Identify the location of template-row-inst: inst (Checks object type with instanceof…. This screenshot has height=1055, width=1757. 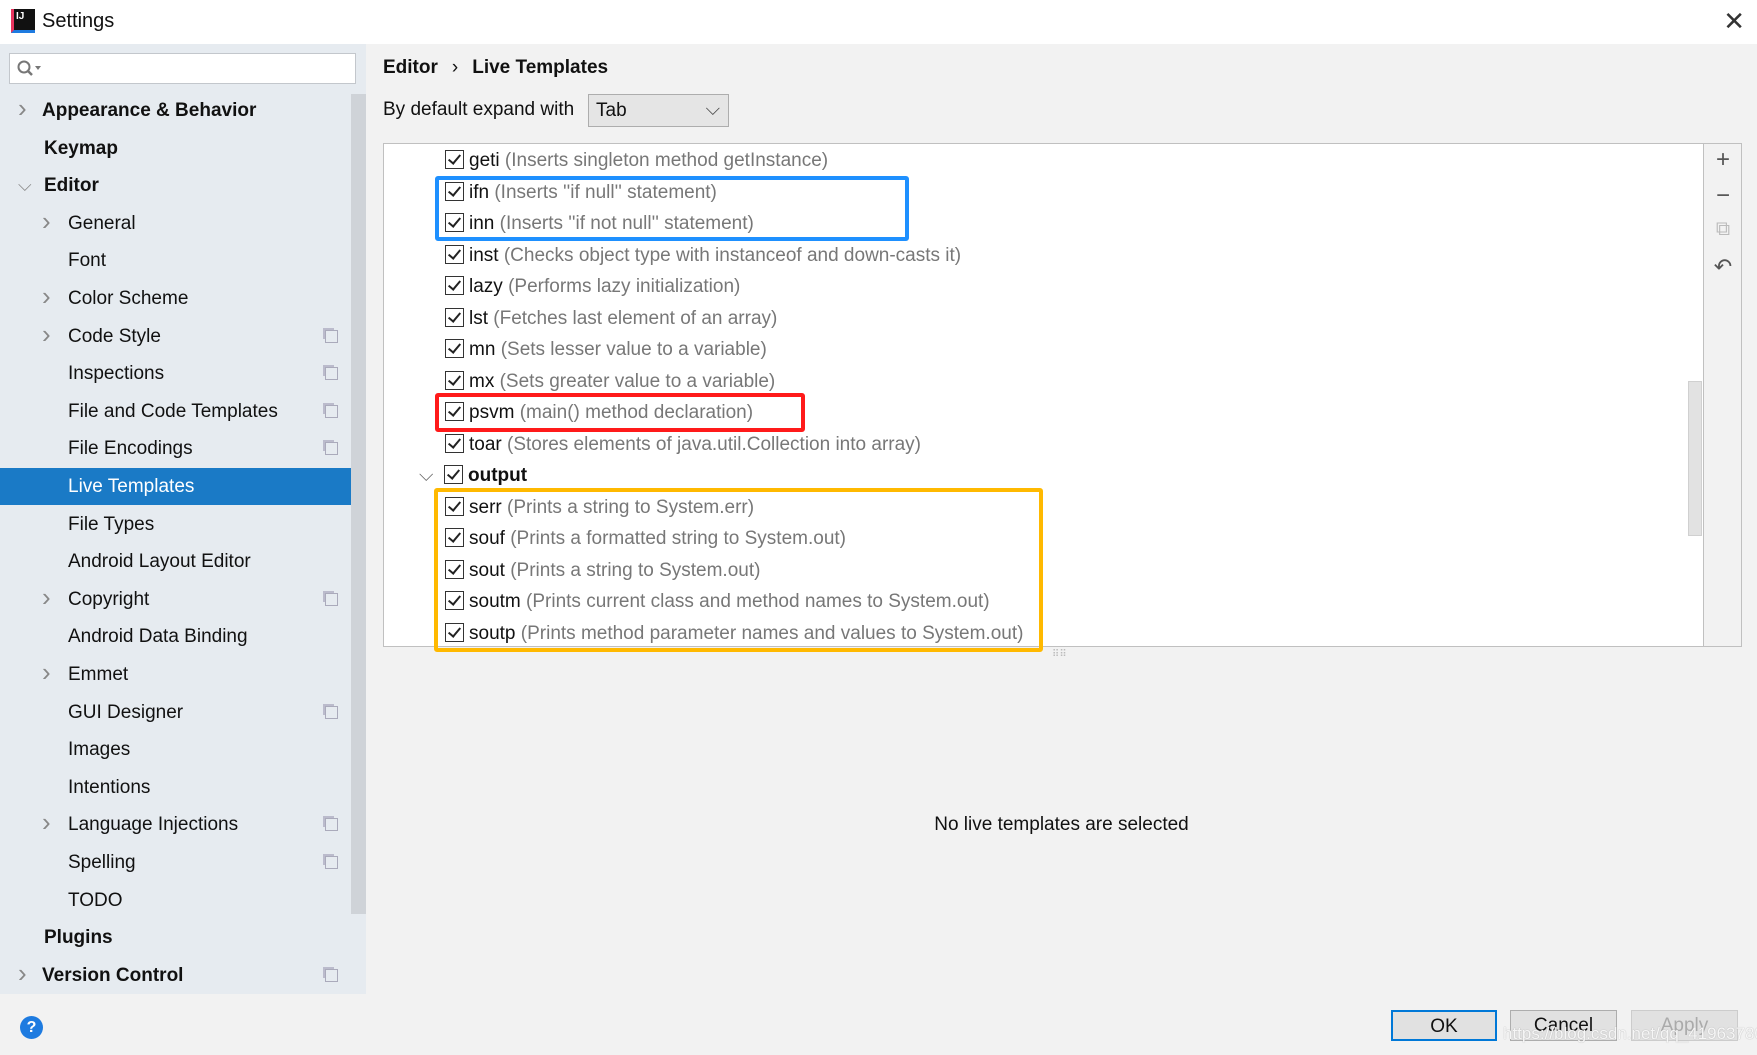
(703, 255).